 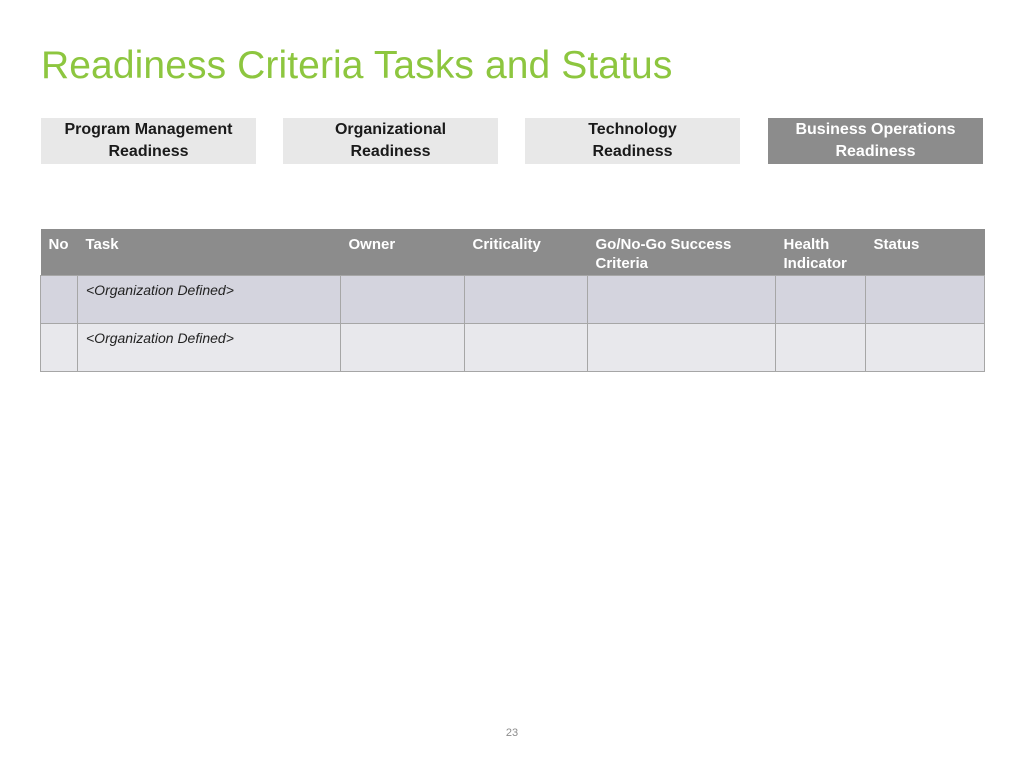 I want to click on header-health-line2: Indicator, so click(x=815, y=263).